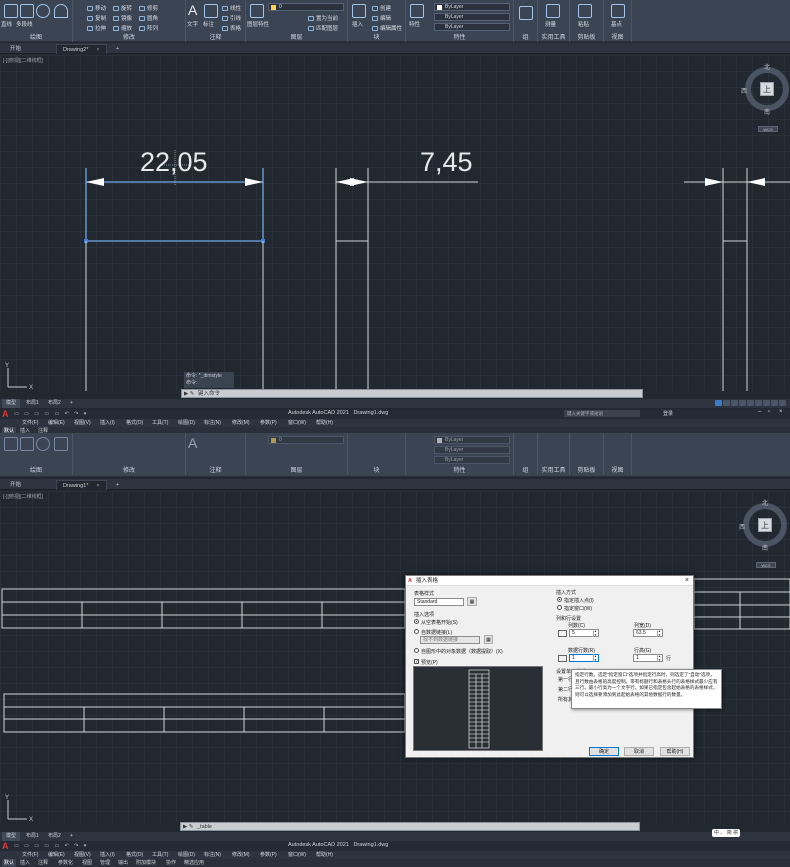 The height and width of the screenshot is (867, 790). I want to click on tab-drawing1: Drawing1* ×, so click(81, 485).